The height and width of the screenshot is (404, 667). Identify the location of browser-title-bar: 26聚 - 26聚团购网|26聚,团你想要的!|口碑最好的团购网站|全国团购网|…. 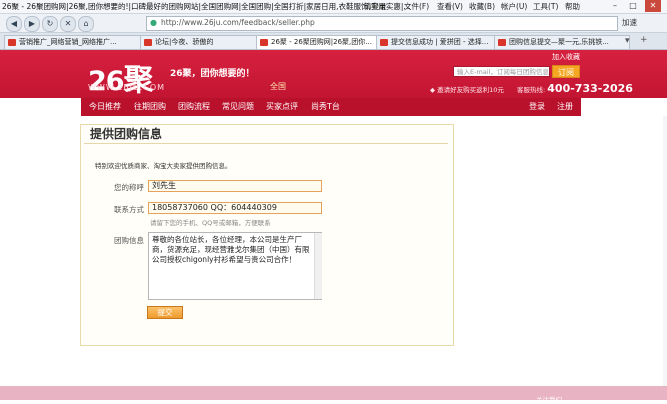
(333, 7).